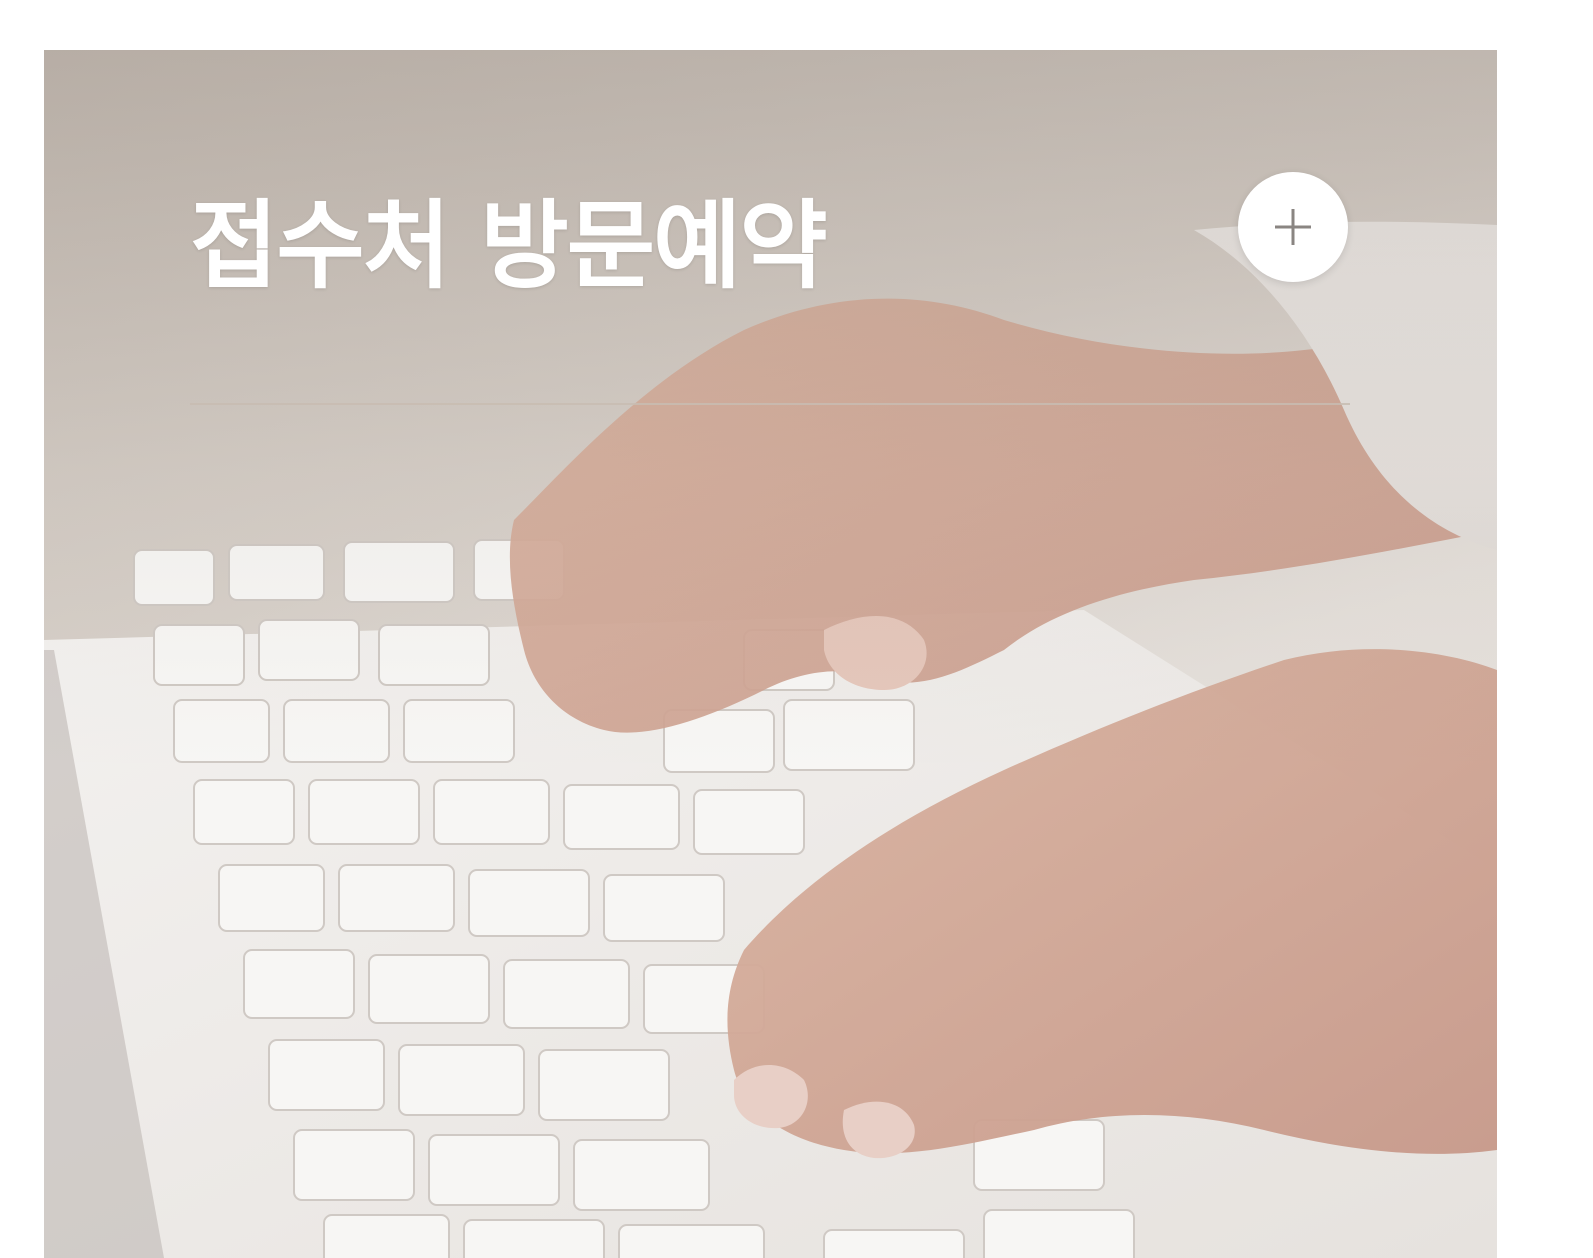  Describe the element at coordinates (509, 246) in the screenshot. I see `card-title: 접수처 방문예약` at that location.